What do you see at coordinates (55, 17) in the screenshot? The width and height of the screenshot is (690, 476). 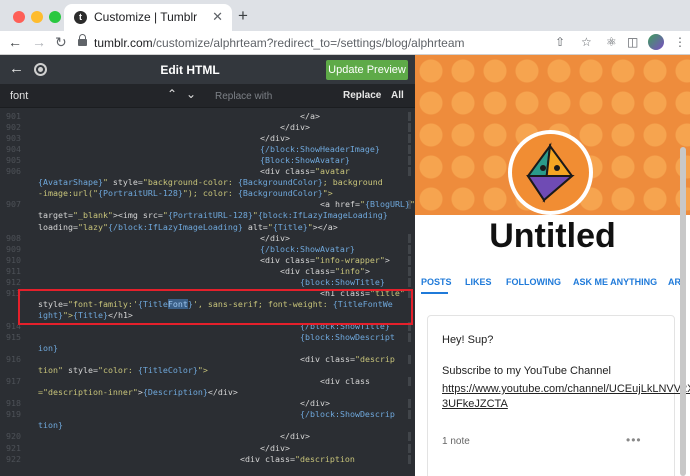 I see `window-maximize-button` at bounding box center [55, 17].